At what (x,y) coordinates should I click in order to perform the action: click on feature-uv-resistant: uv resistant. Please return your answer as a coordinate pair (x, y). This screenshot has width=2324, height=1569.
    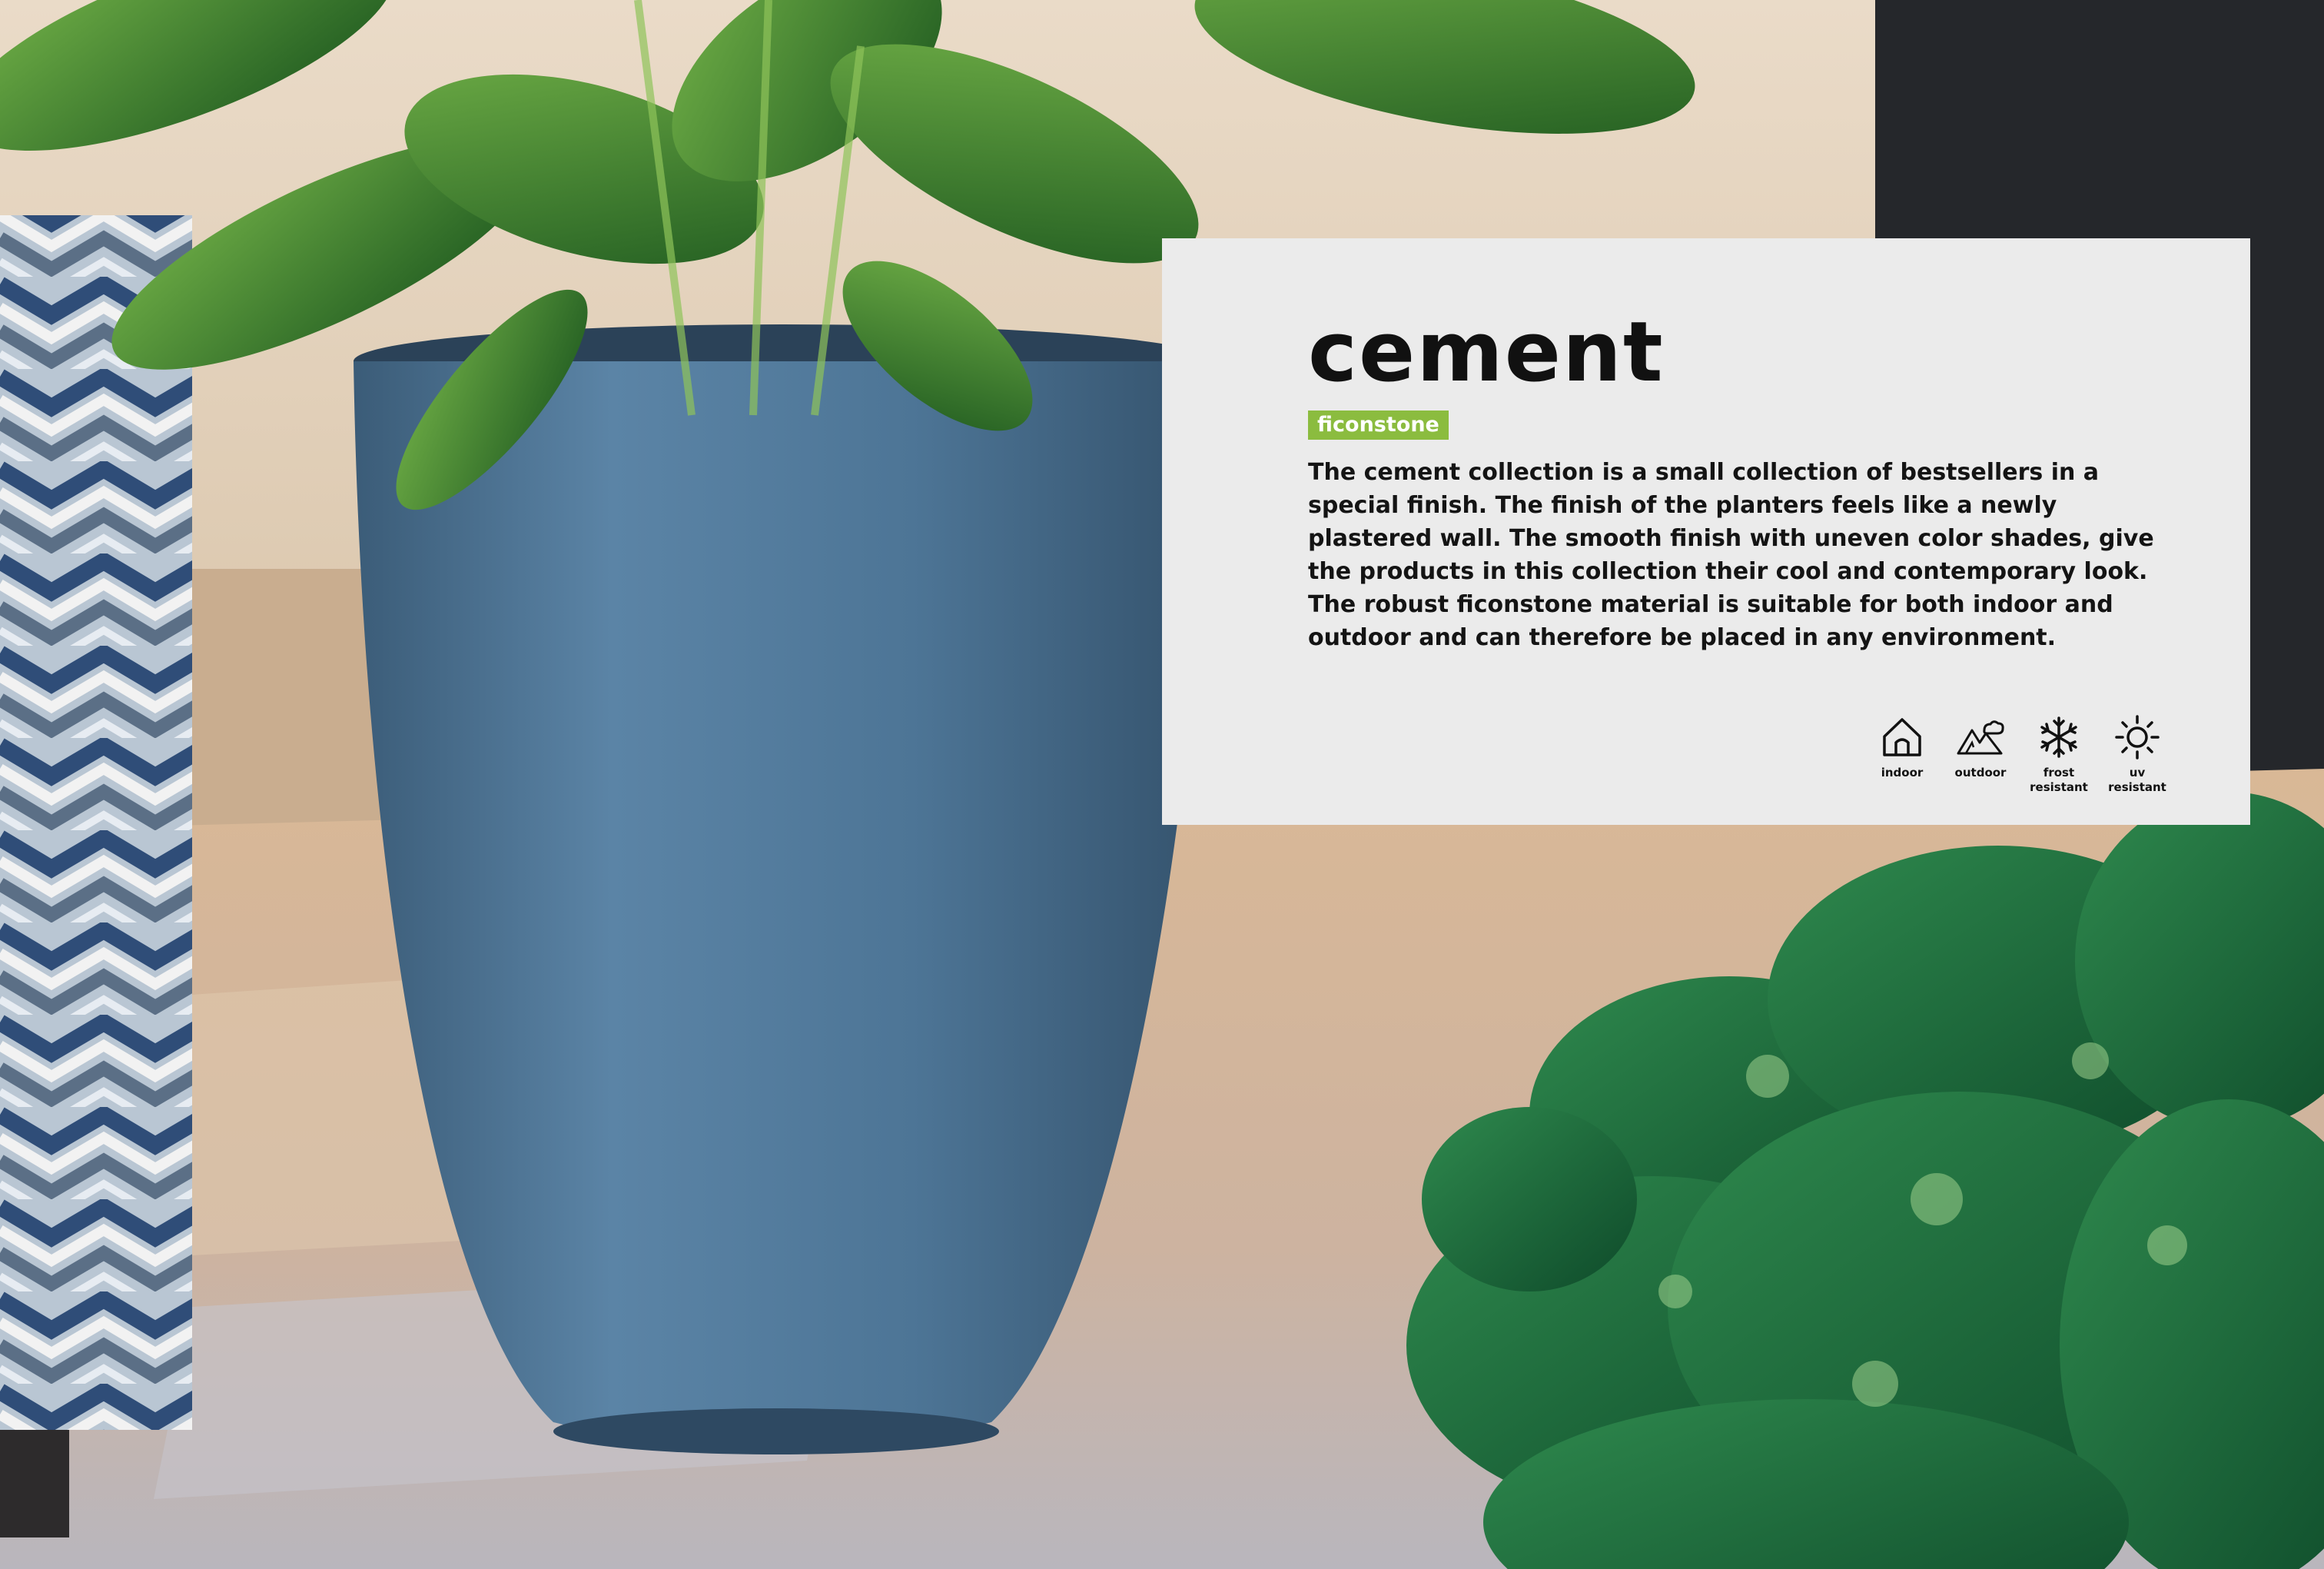
    Looking at the image, I should click on (2137, 754).